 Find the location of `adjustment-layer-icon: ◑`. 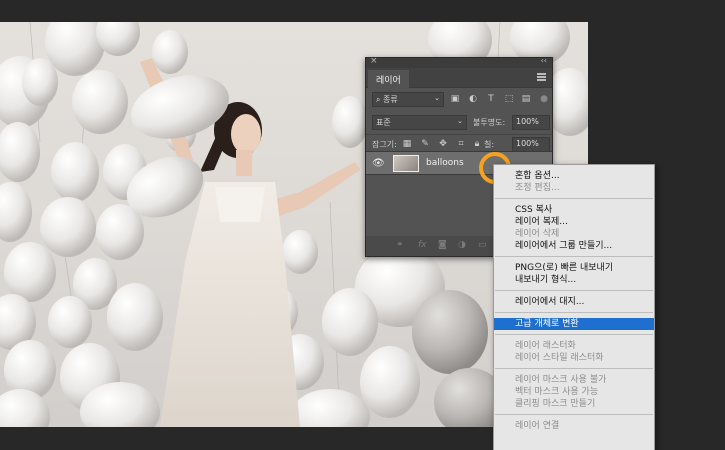

adjustment-layer-icon: ◑ is located at coordinates (462, 245).